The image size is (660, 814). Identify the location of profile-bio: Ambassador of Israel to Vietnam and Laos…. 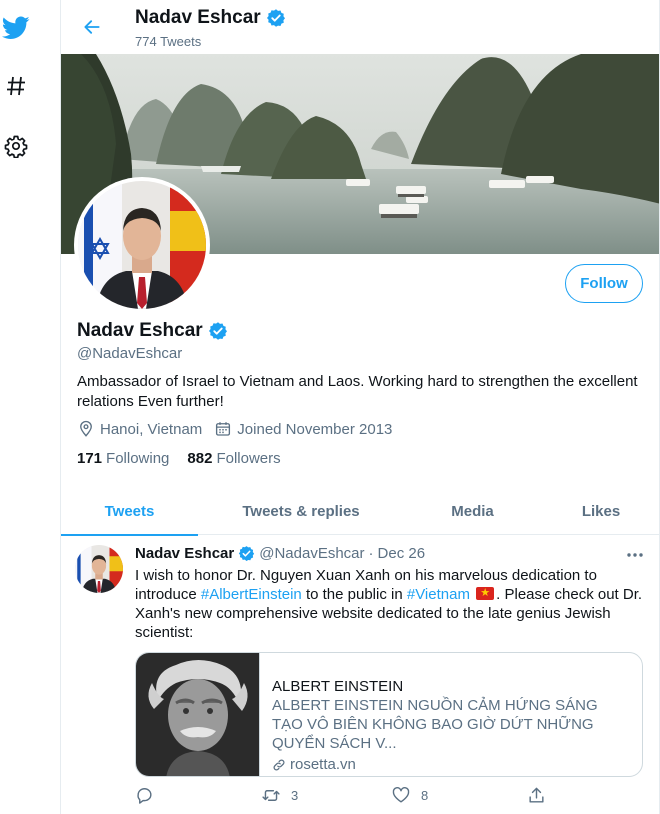
(357, 391).